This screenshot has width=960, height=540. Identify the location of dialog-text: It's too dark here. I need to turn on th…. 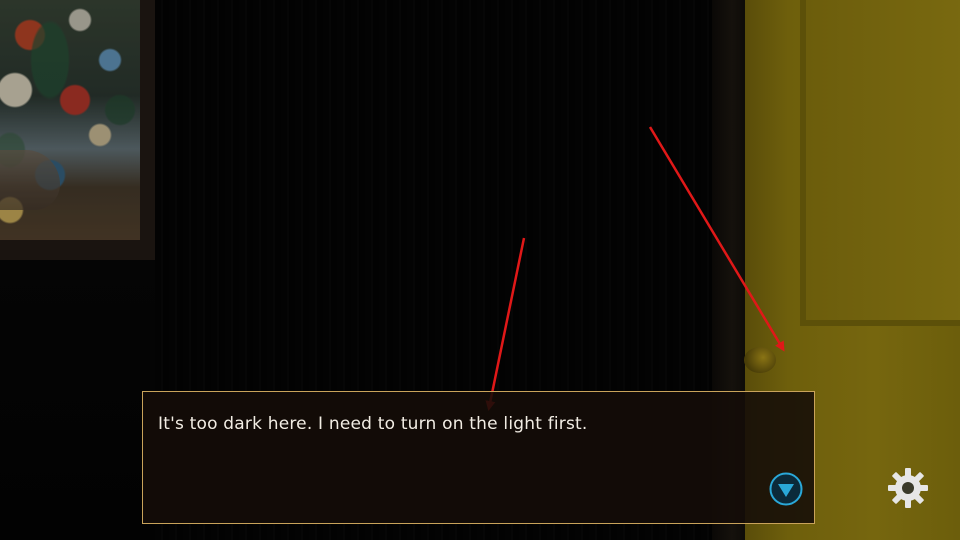
(373, 424).